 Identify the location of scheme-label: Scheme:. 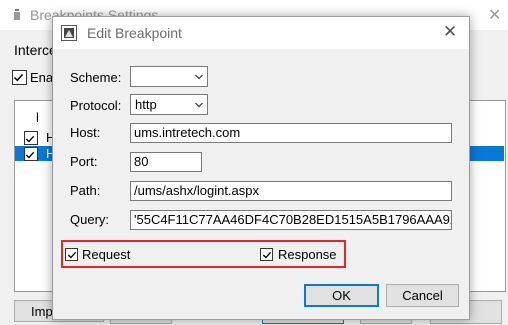
(96, 77).